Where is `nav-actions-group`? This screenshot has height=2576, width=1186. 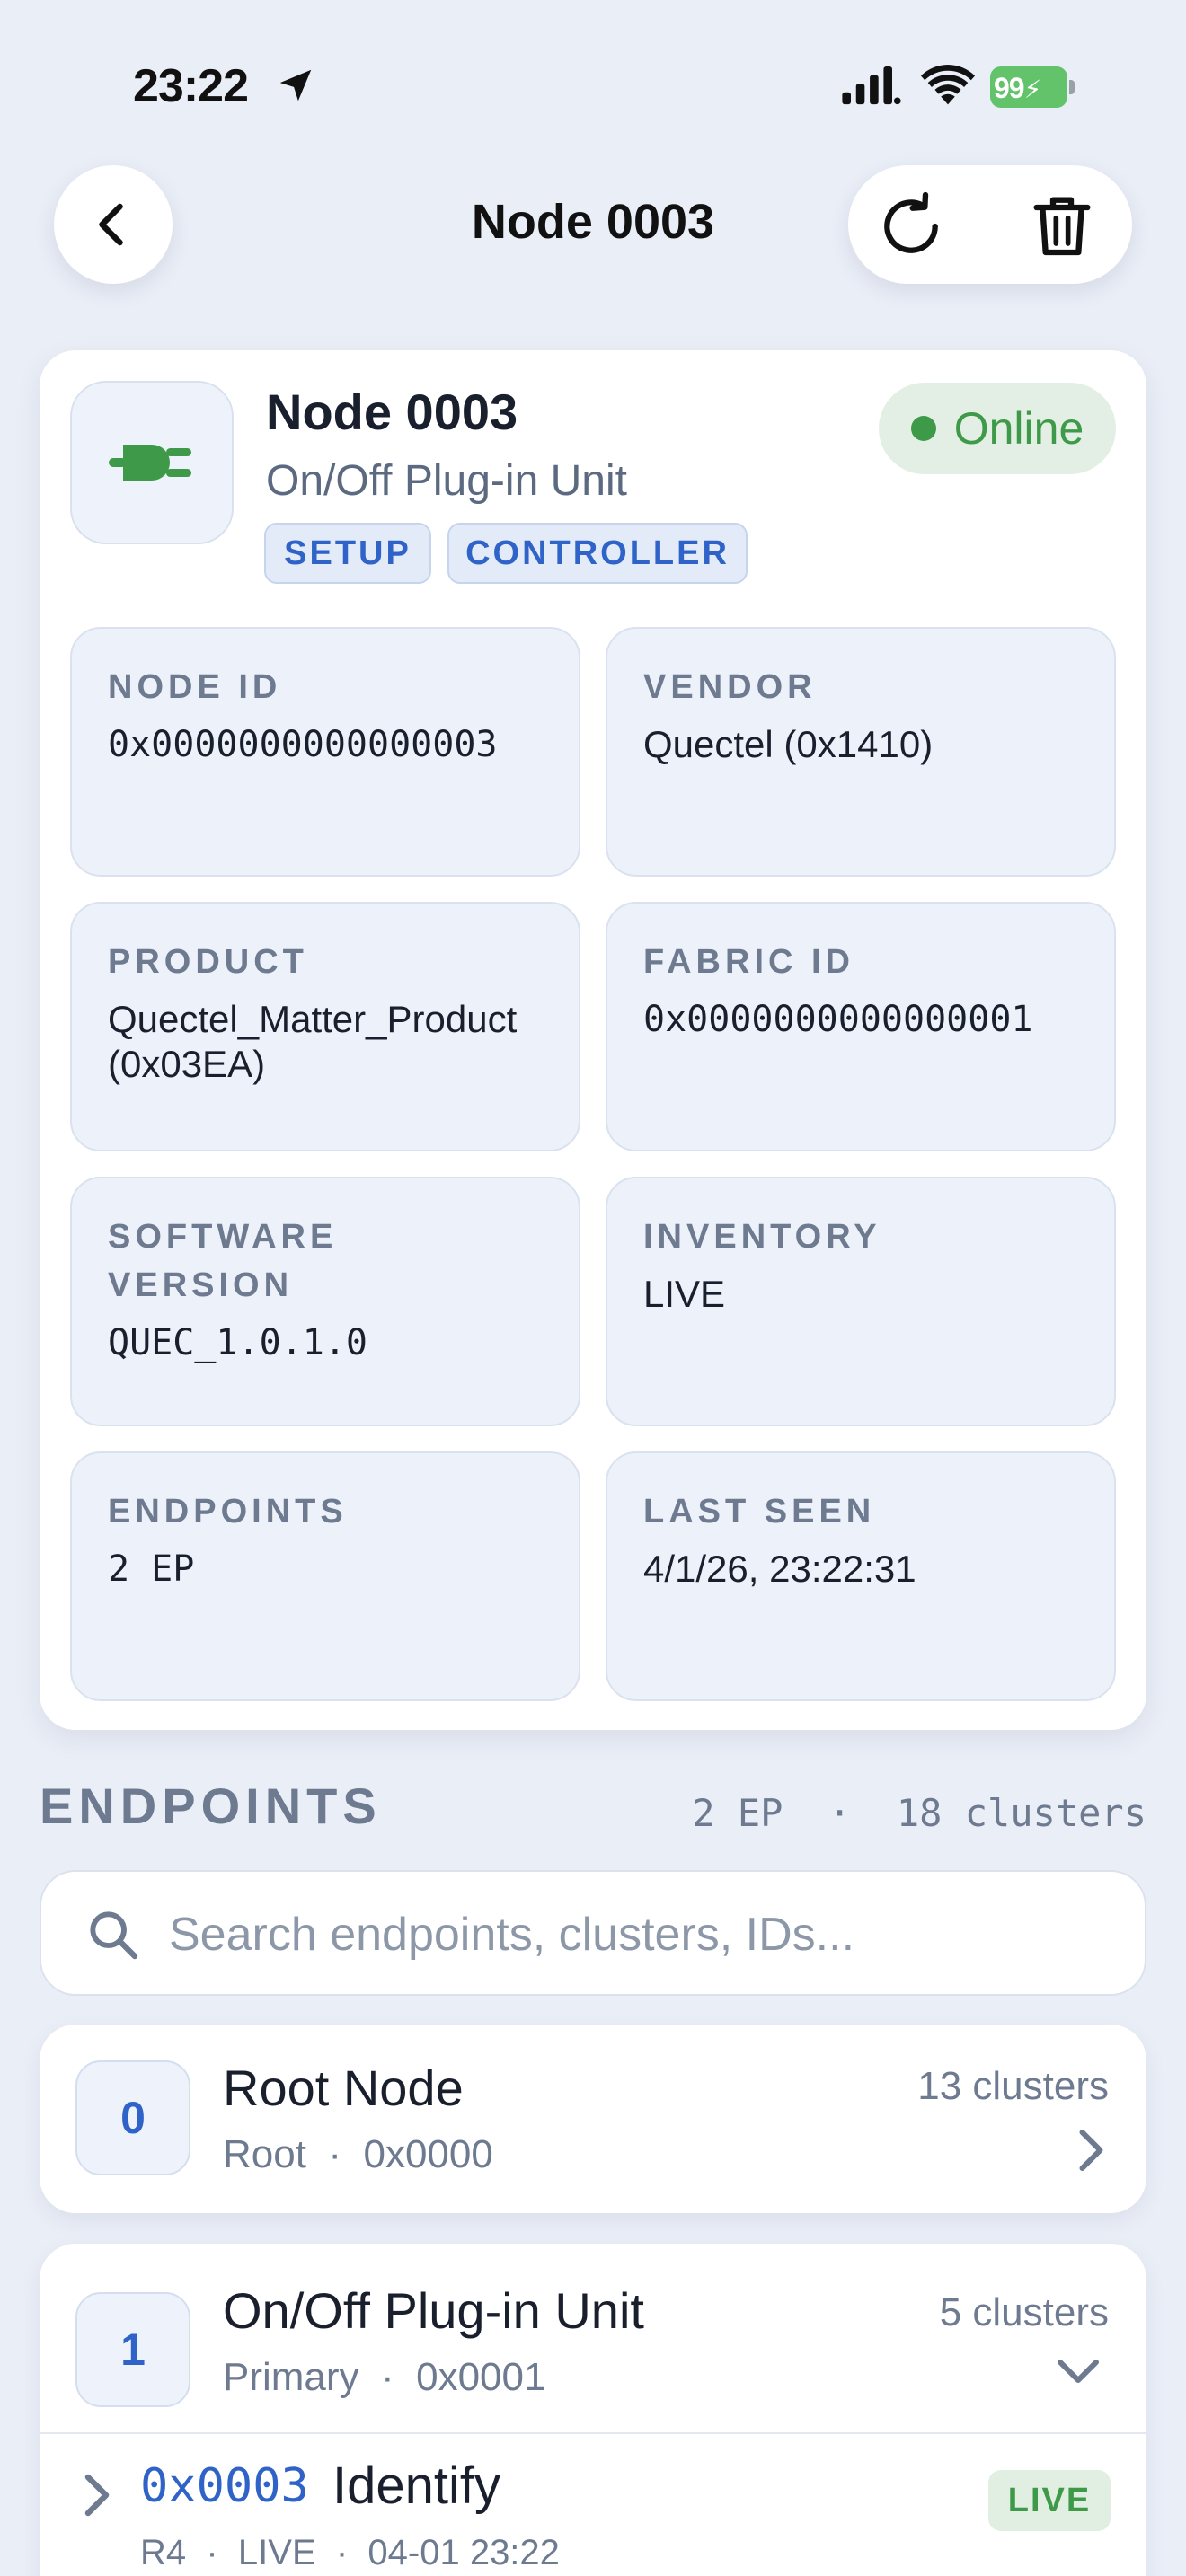
nav-actions-group is located at coordinates (990, 224).